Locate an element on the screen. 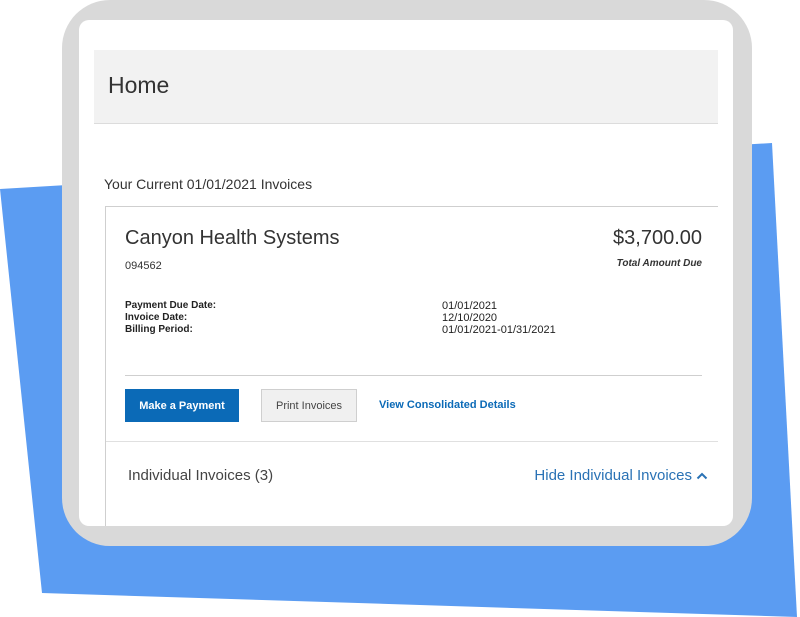 Image resolution: width=800 pixels, height=617 pixels. chevron-up-icon is located at coordinates (702, 475).